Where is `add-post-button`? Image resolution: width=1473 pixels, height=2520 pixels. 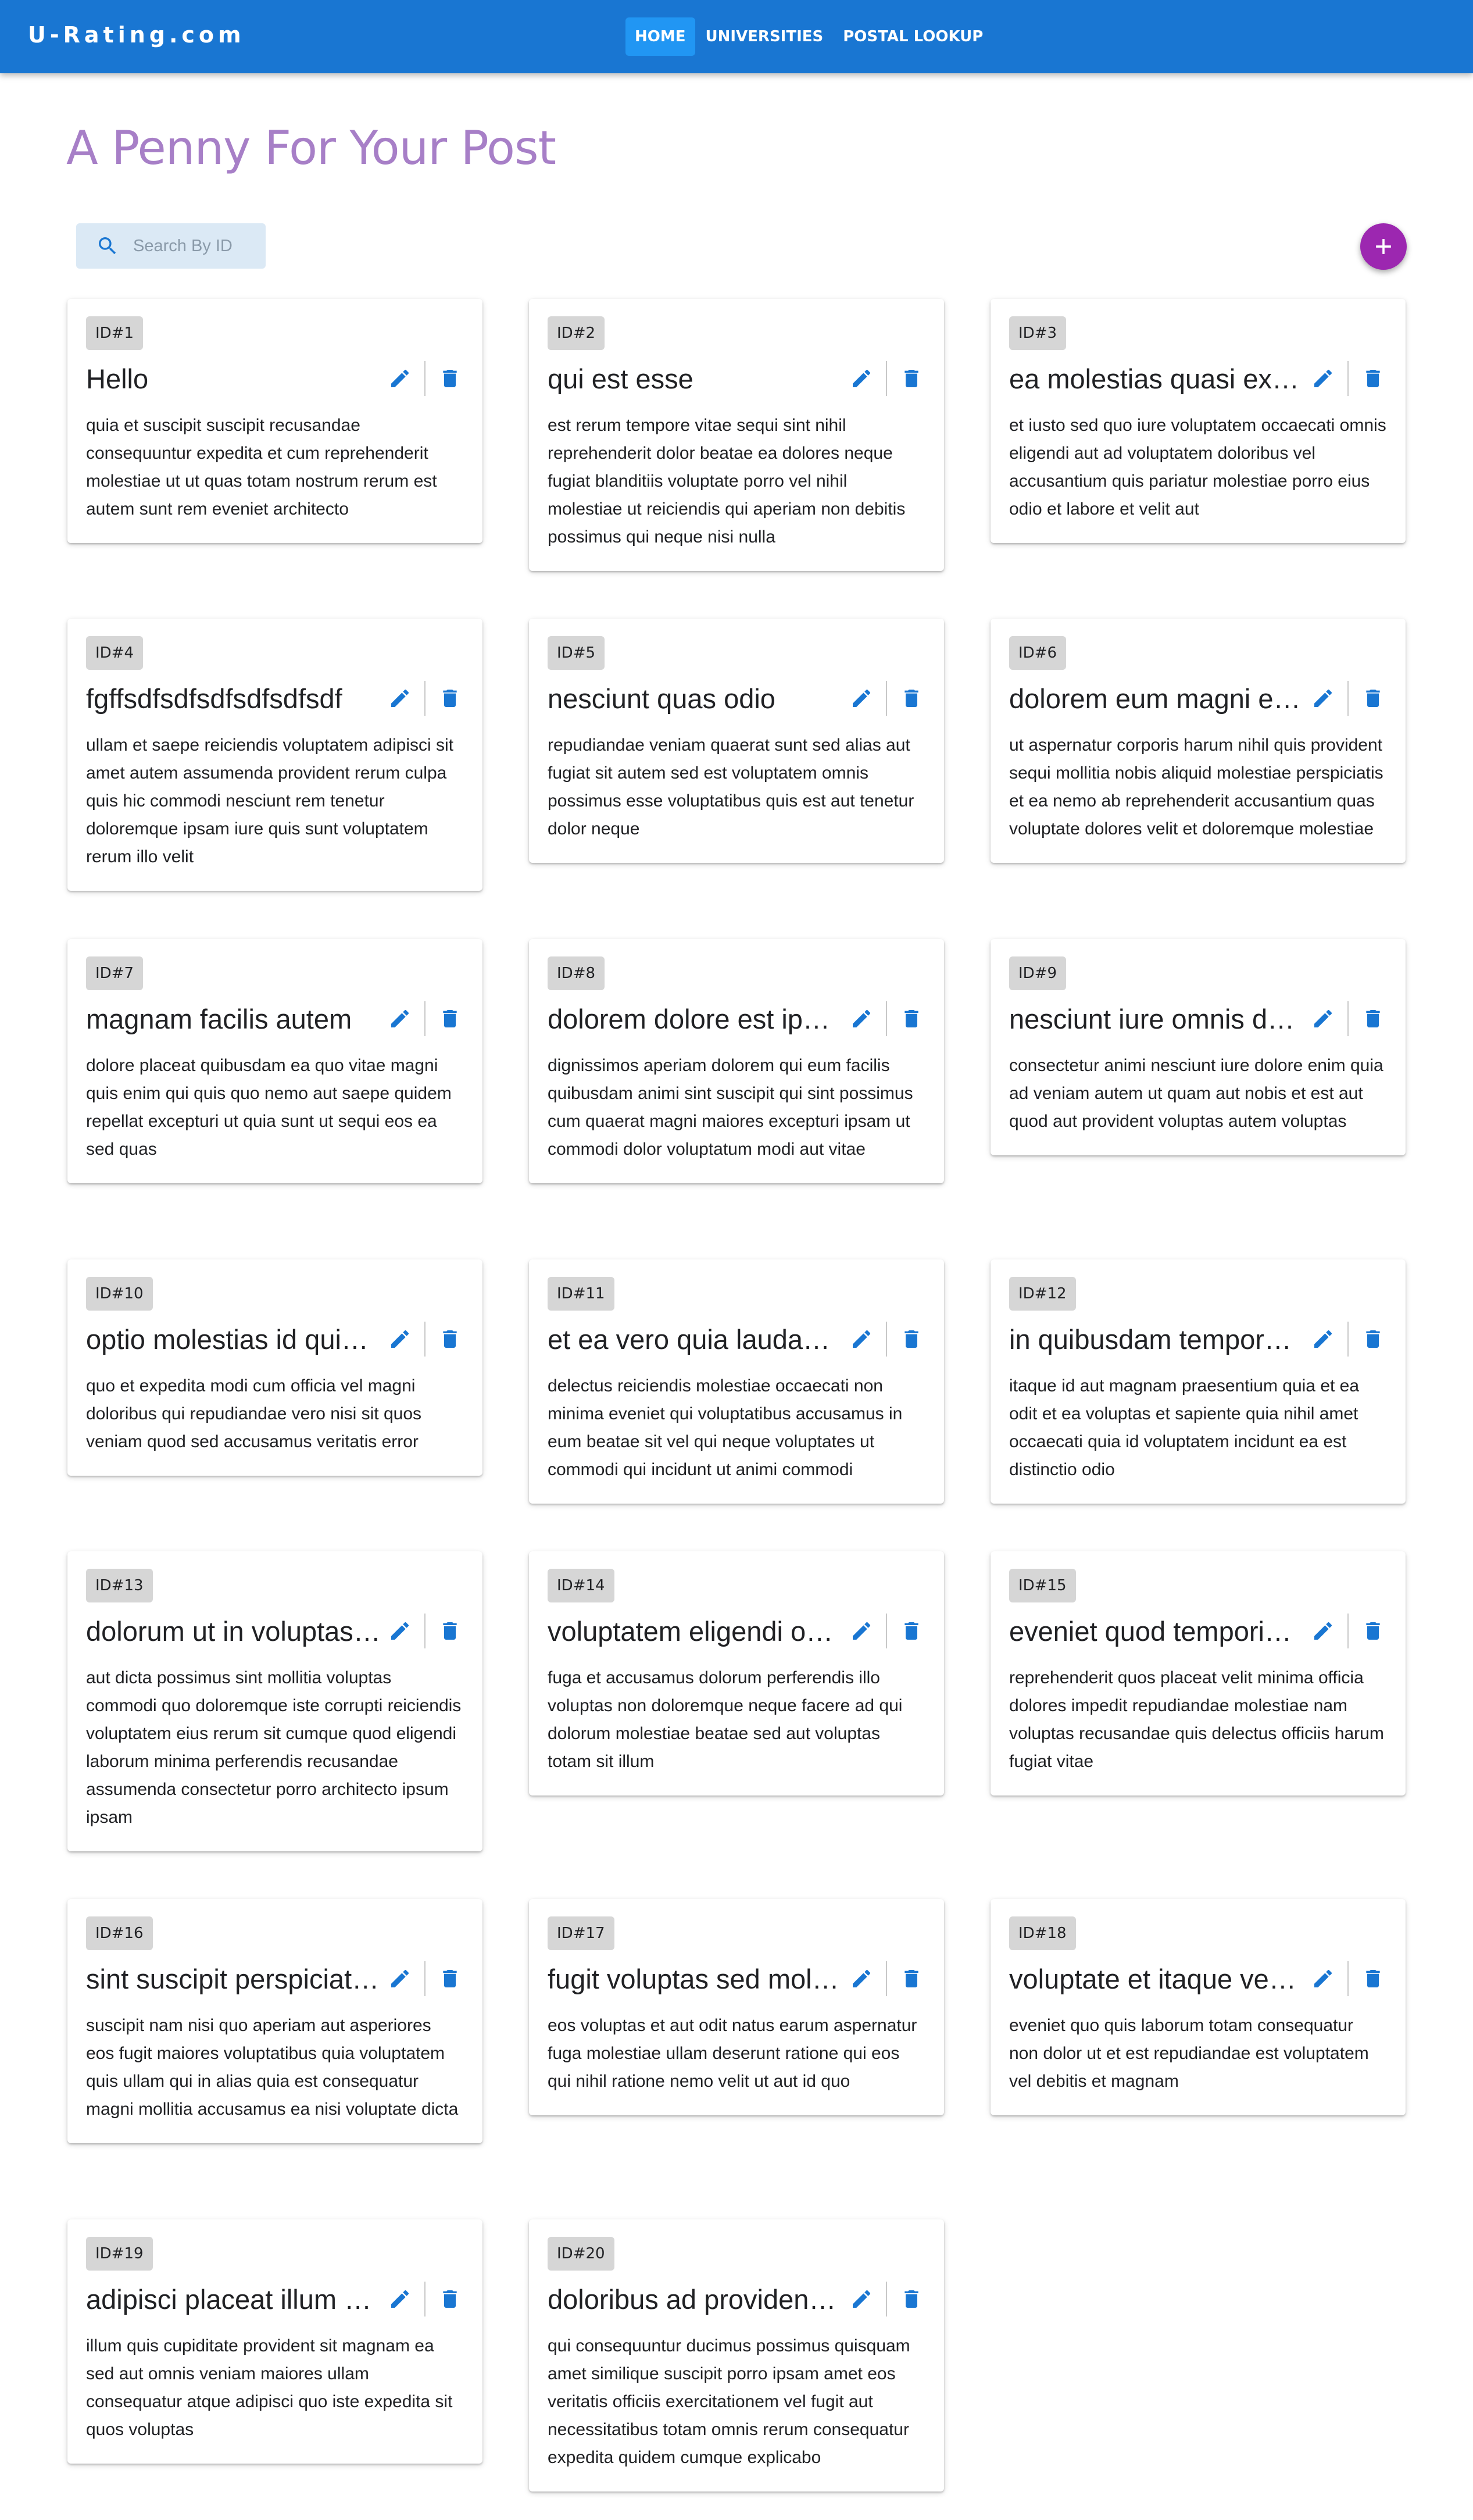
add-post-button is located at coordinates (1383, 246).